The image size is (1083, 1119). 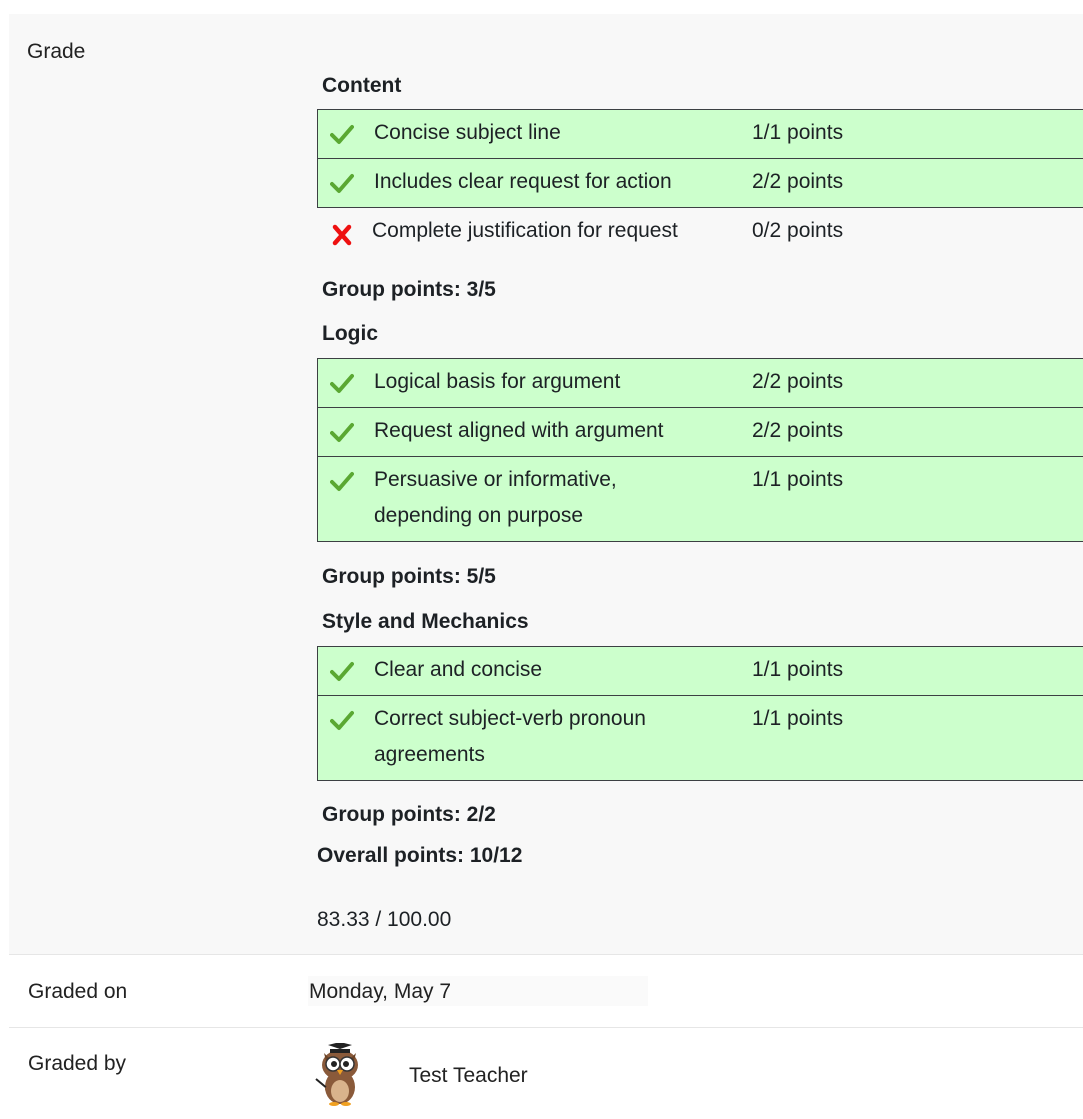 What do you see at coordinates (78, 991) in the screenshot?
I see `graded-on-label: Graded on` at bounding box center [78, 991].